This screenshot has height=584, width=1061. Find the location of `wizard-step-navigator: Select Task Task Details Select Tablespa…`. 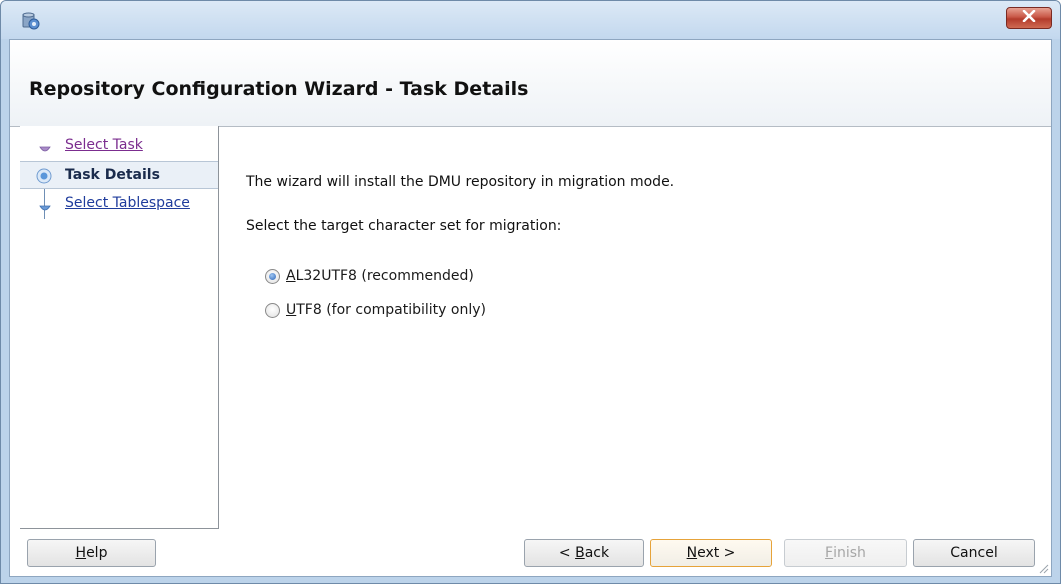

wizard-step-navigator: Select Task Task Details Select Tablespa… is located at coordinates (119, 327).